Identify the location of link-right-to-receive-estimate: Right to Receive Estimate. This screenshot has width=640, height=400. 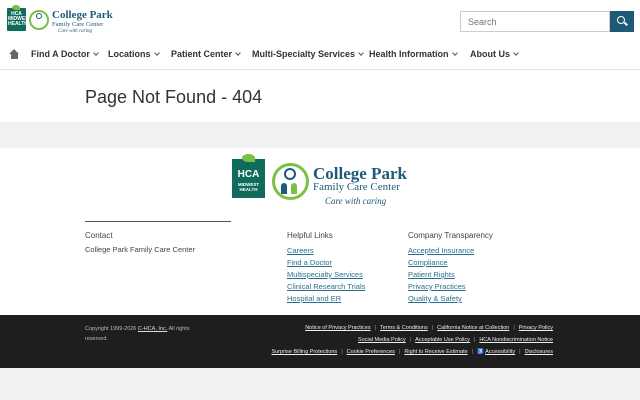
(435, 352).